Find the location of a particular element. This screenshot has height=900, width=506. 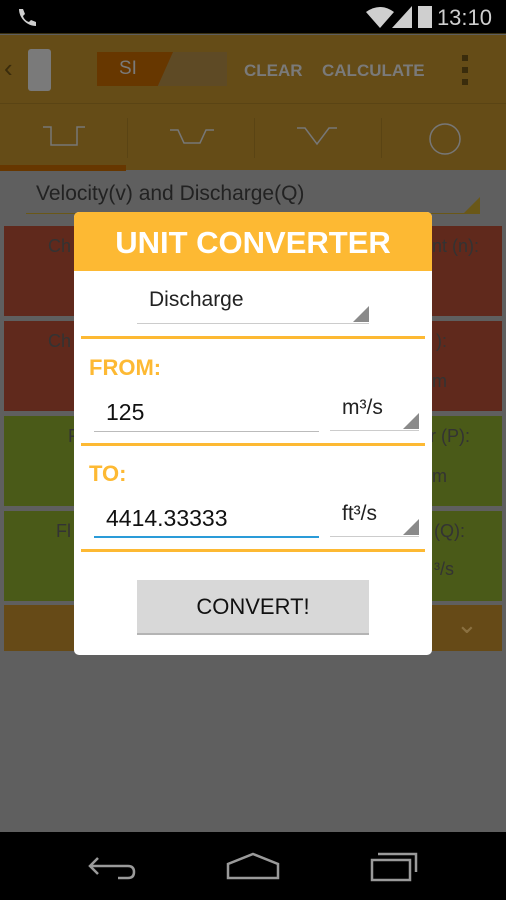

clear-button: CLEAR is located at coordinates (273, 71).